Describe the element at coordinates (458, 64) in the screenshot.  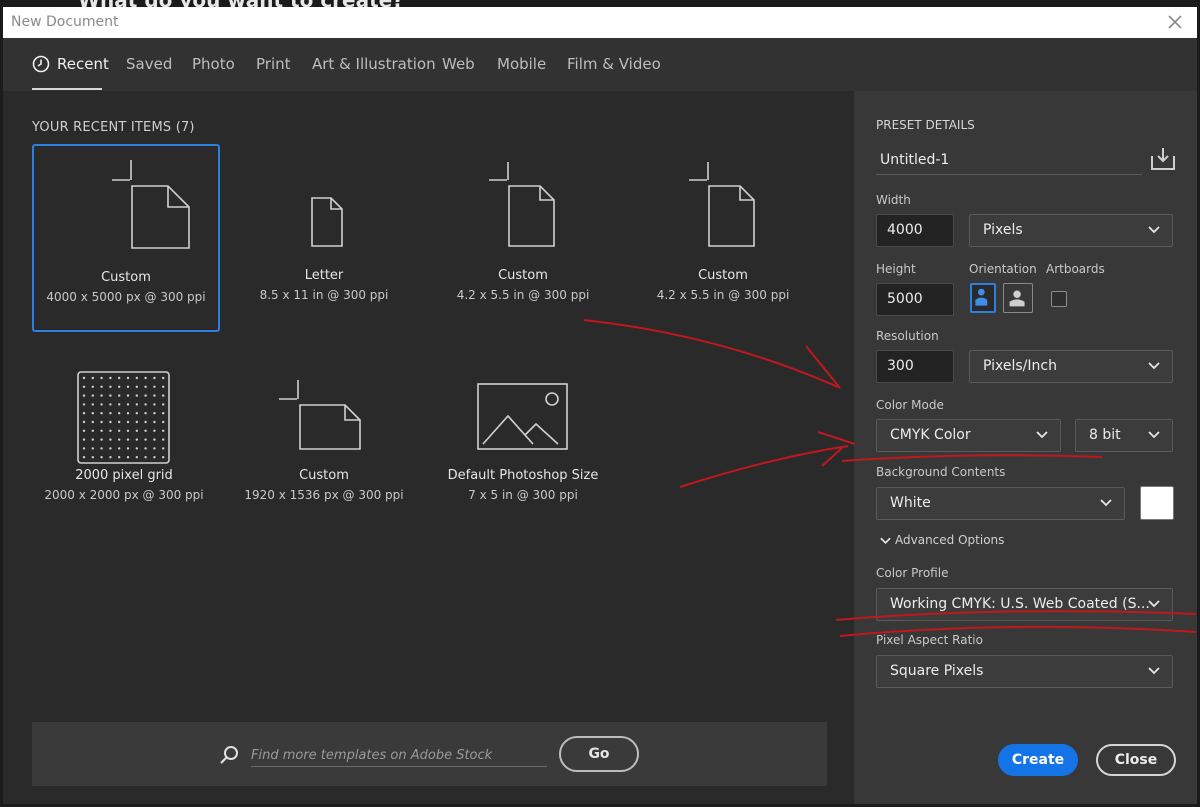
I see `tab-web: Web` at that location.